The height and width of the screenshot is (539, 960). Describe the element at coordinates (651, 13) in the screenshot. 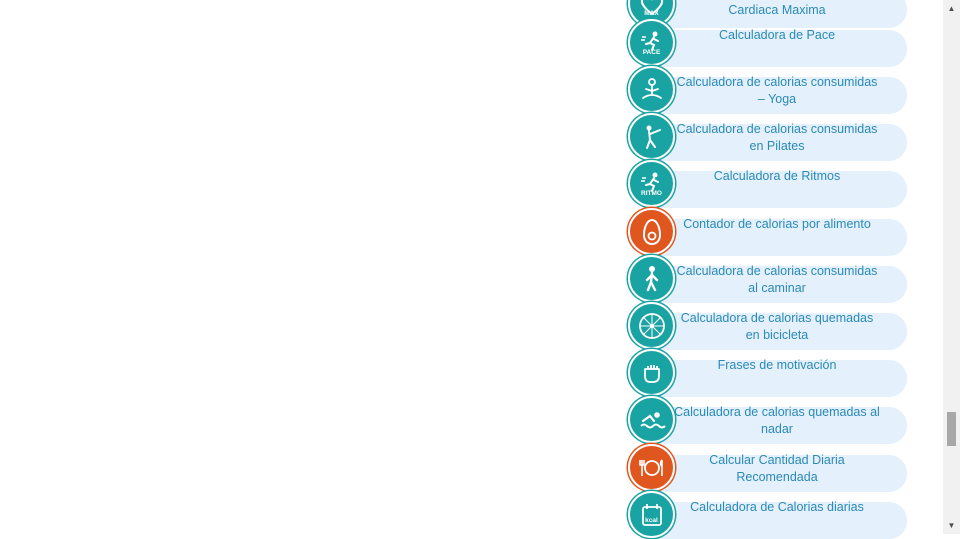

I see `icon-tag: MAX` at that location.